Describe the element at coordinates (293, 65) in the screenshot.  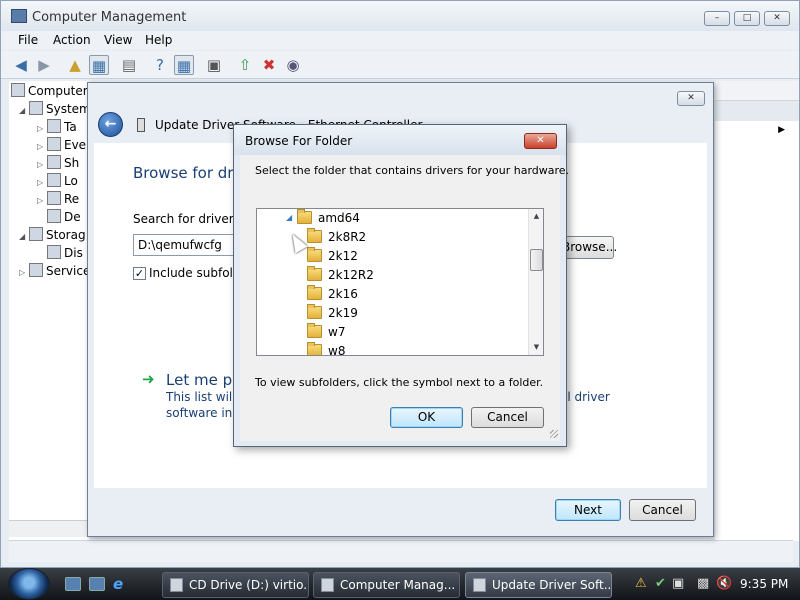
I see `enable-device-icon: ◉` at that location.